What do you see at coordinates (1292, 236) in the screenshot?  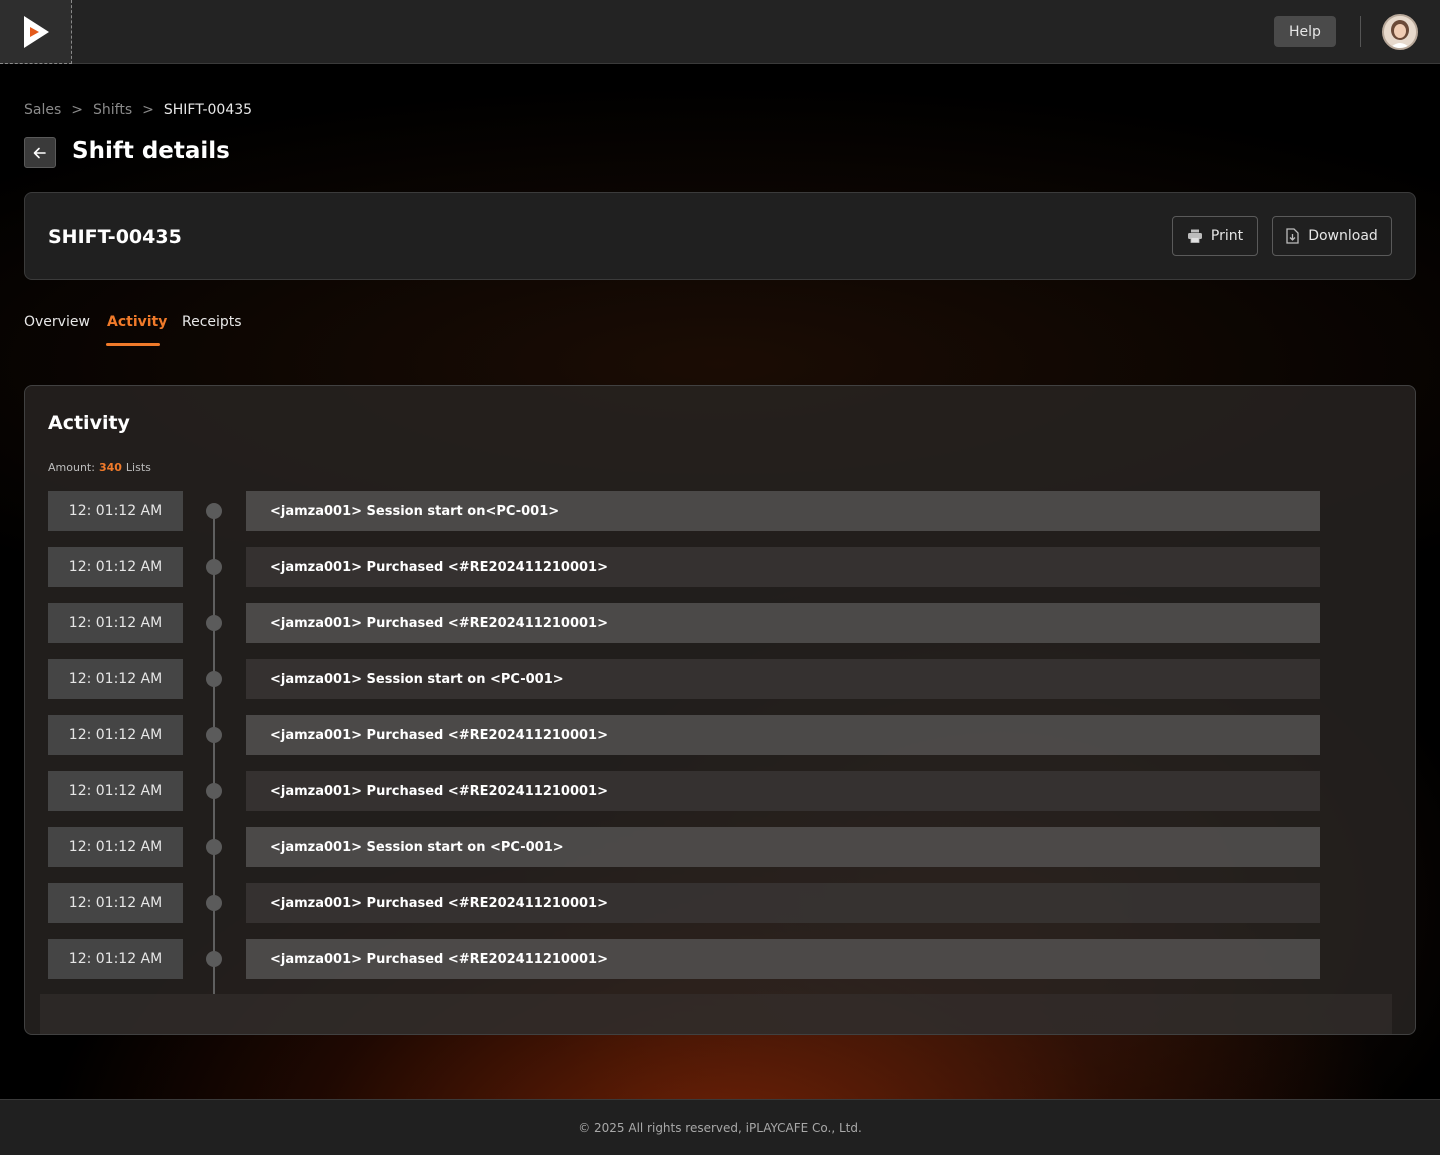 I see `download-file-icon` at bounding box center [1292, 236].